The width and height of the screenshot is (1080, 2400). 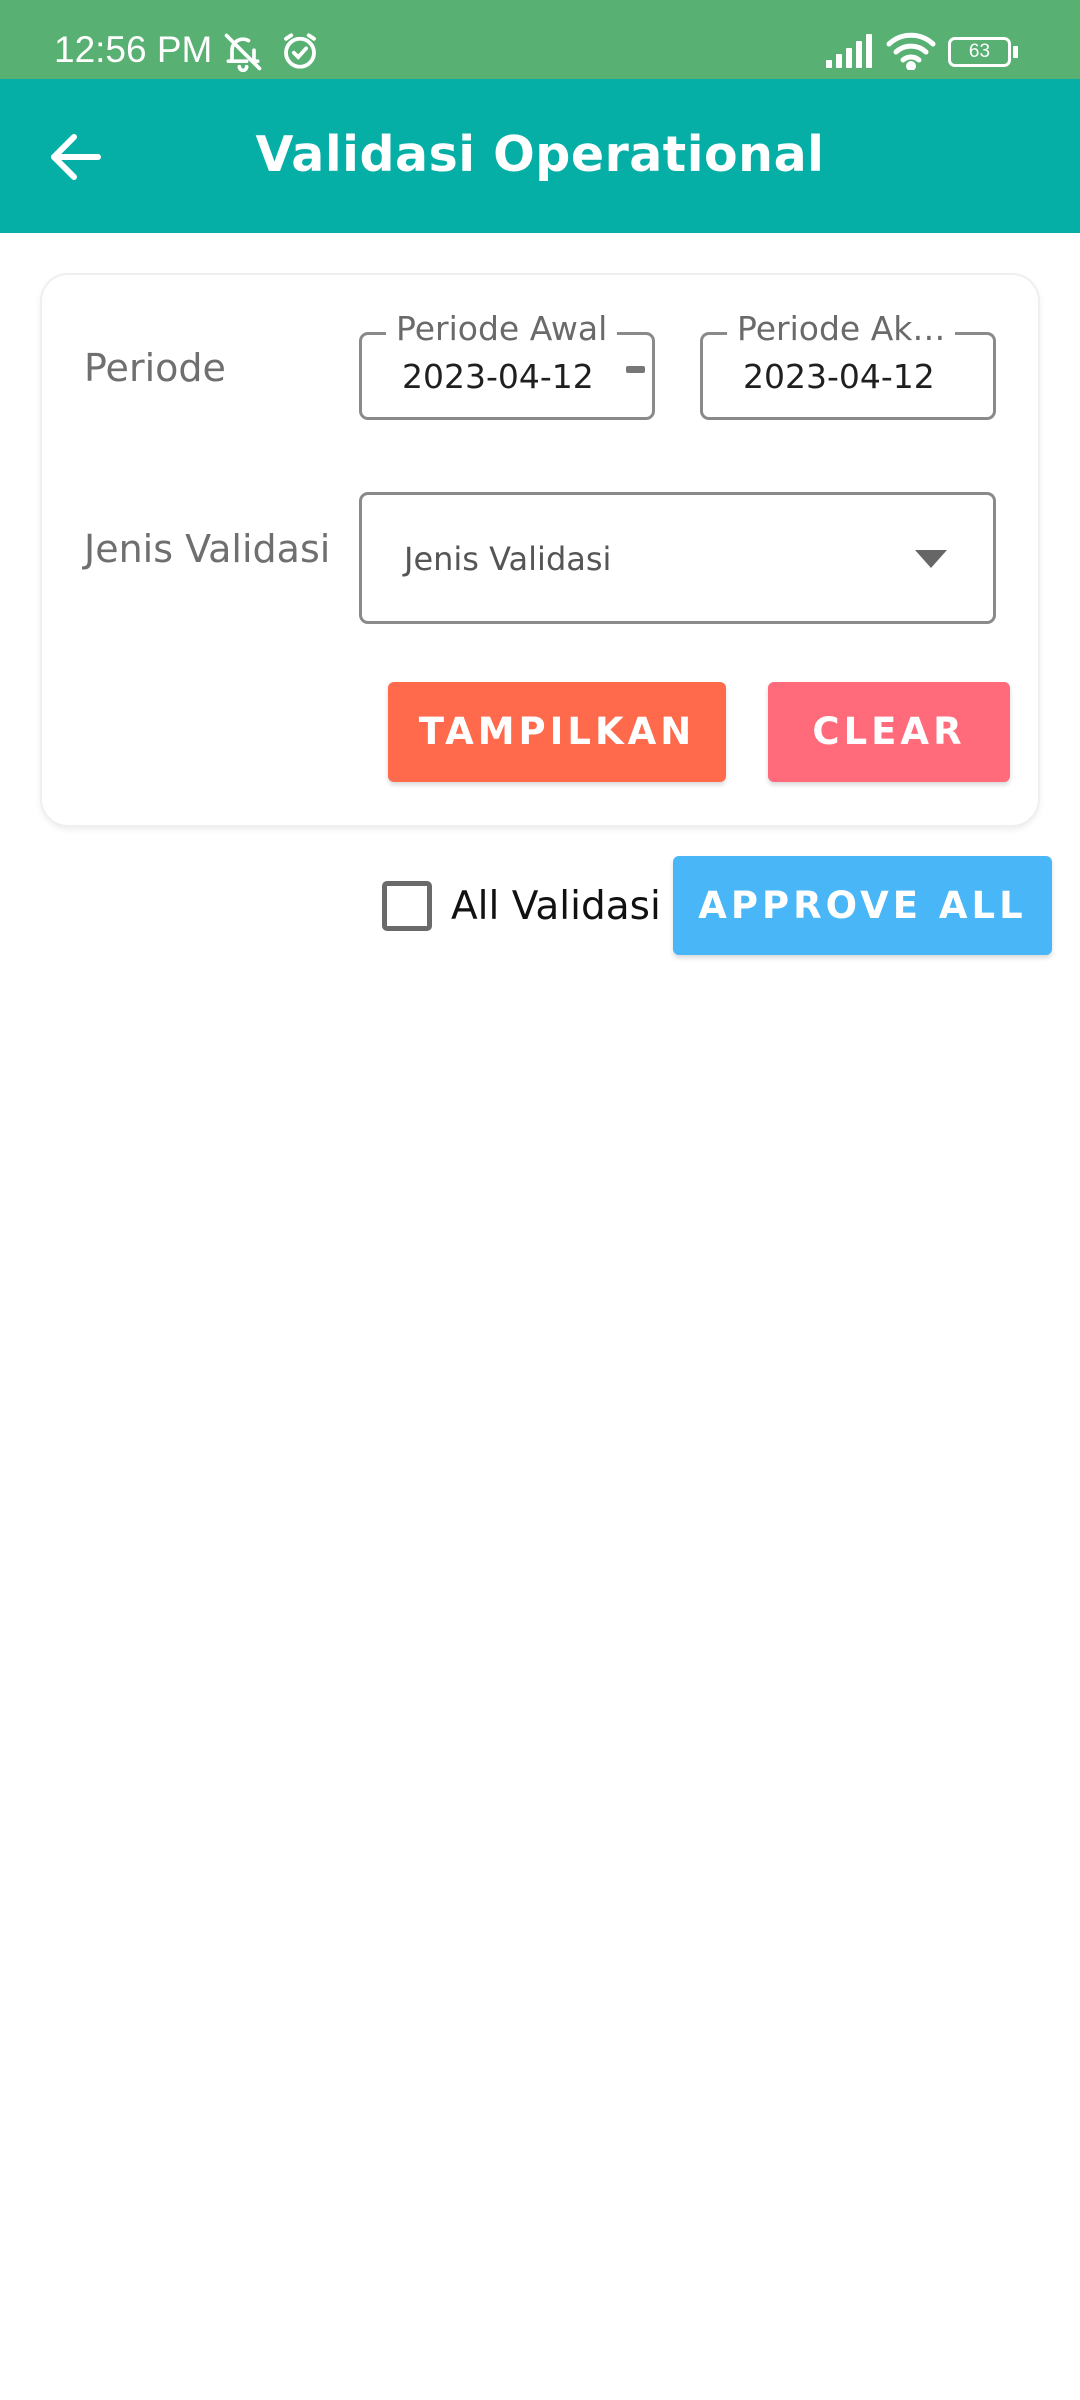 I want to click on jenis-validasi-select: Jenis Validasi, so click(x=677, y=558).